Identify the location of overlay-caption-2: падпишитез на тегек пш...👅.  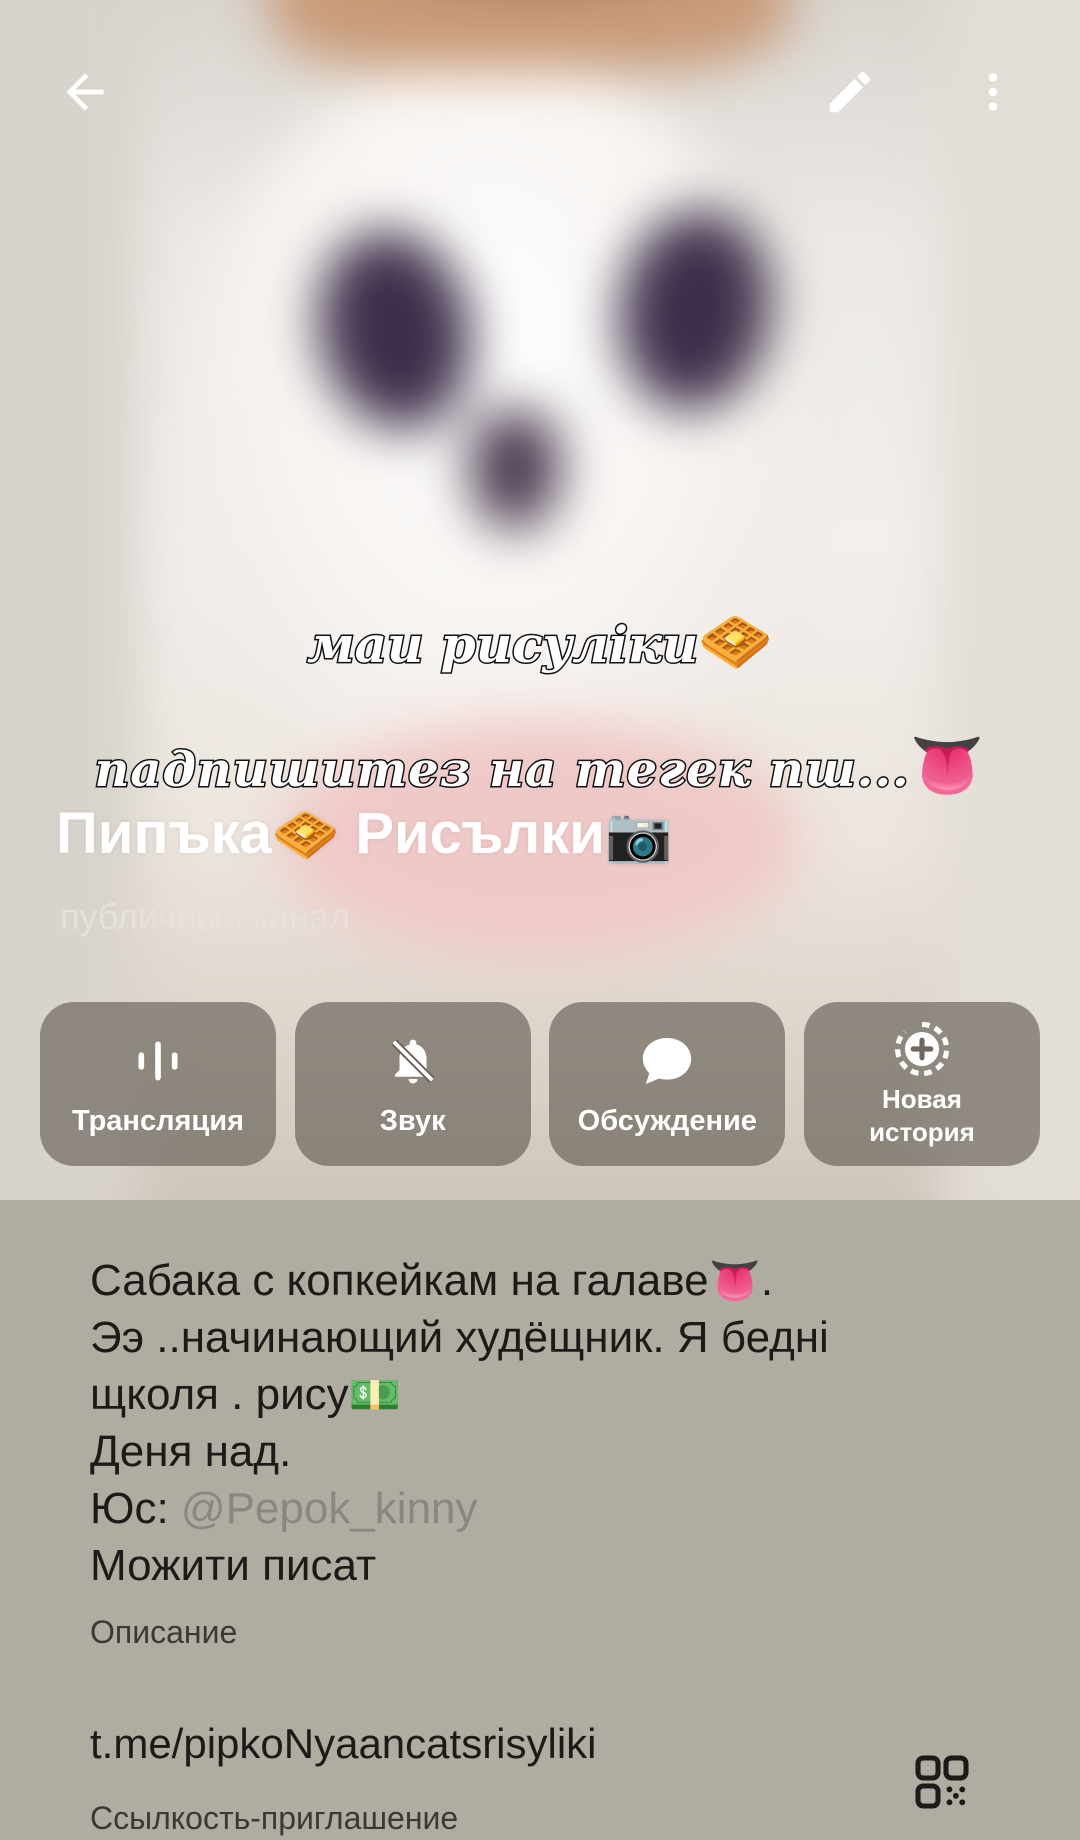
(540, 765).